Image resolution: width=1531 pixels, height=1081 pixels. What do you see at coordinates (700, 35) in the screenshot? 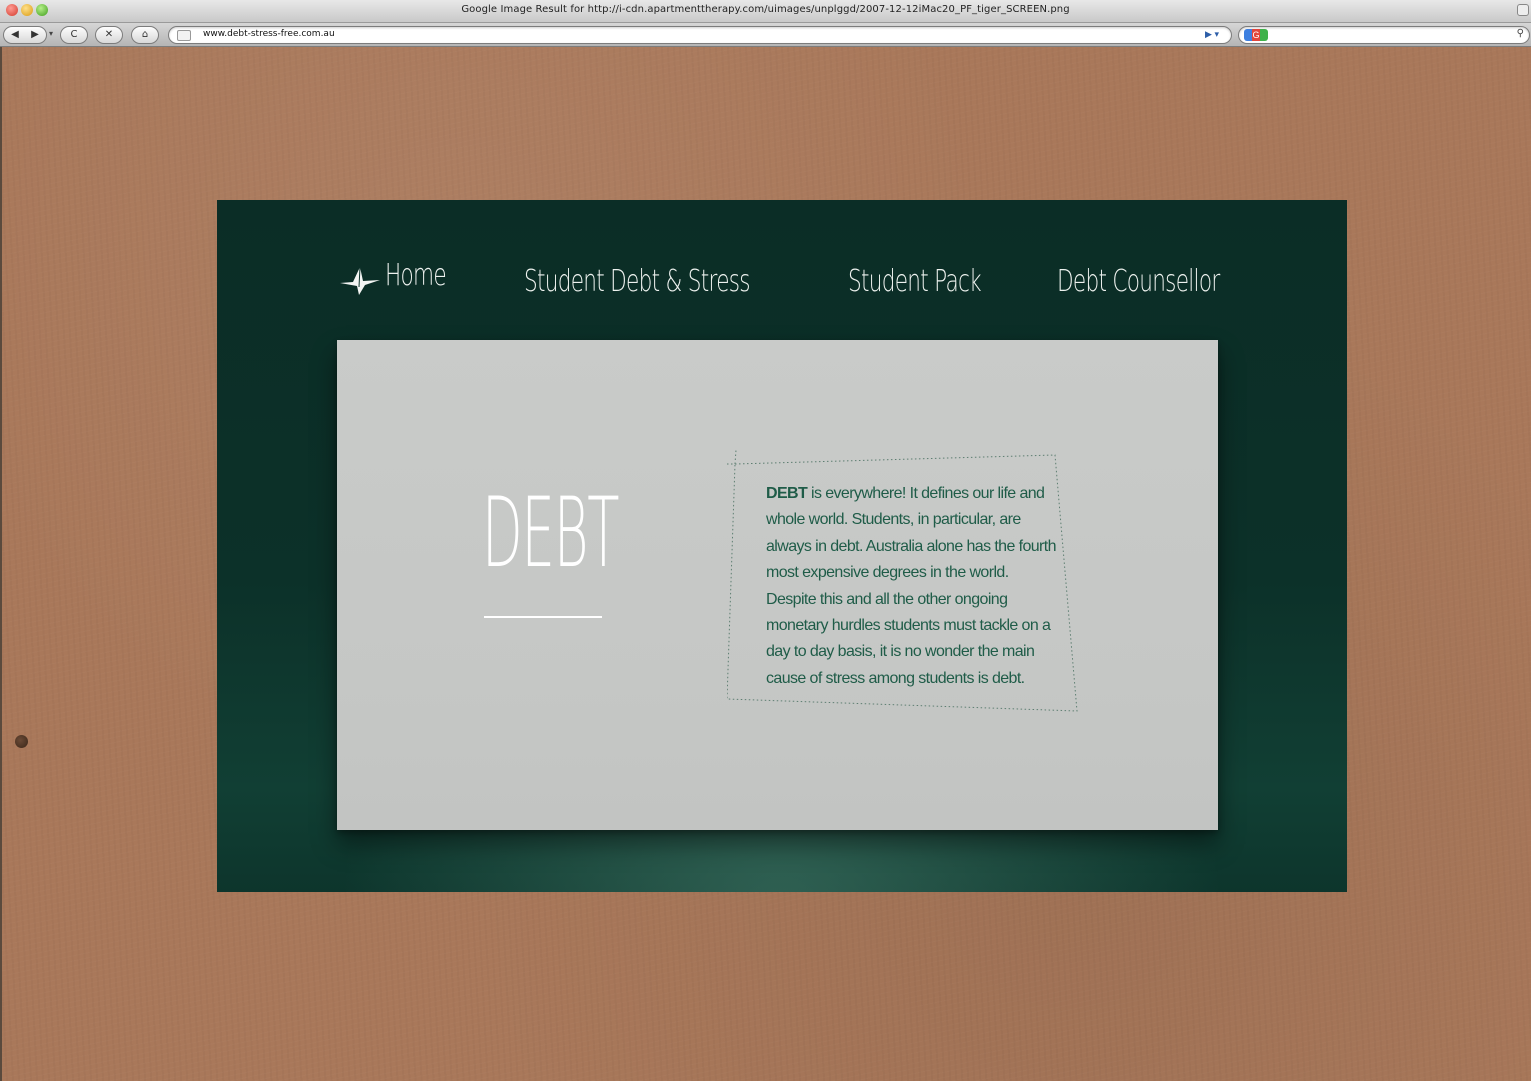
I see `address-bar: www.debt-stress-free.com.au ▶ ▾` at bounding box center [700, 35].